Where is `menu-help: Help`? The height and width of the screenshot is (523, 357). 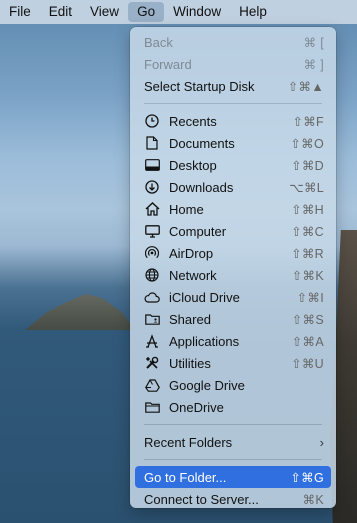 menu-help: Help is located at coordinates (253, 12).